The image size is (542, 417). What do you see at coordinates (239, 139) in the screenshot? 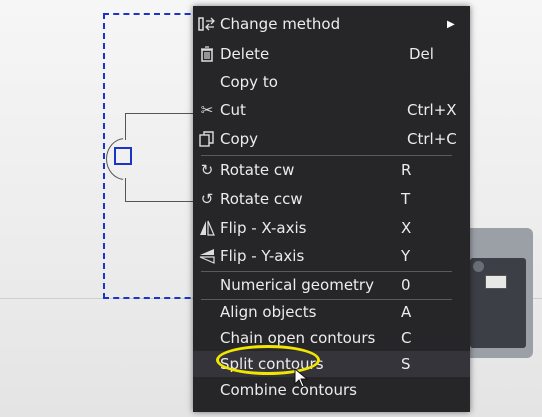
I see `menu-item-label: Copy` at bounding box center [239, 139].